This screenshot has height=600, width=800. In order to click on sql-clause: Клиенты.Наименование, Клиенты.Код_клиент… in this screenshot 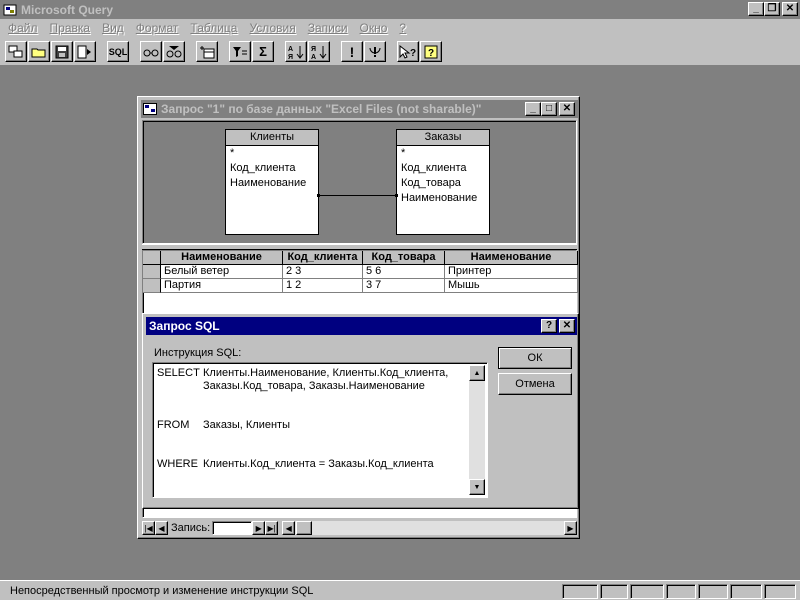, I will do `click(326, 379)`.